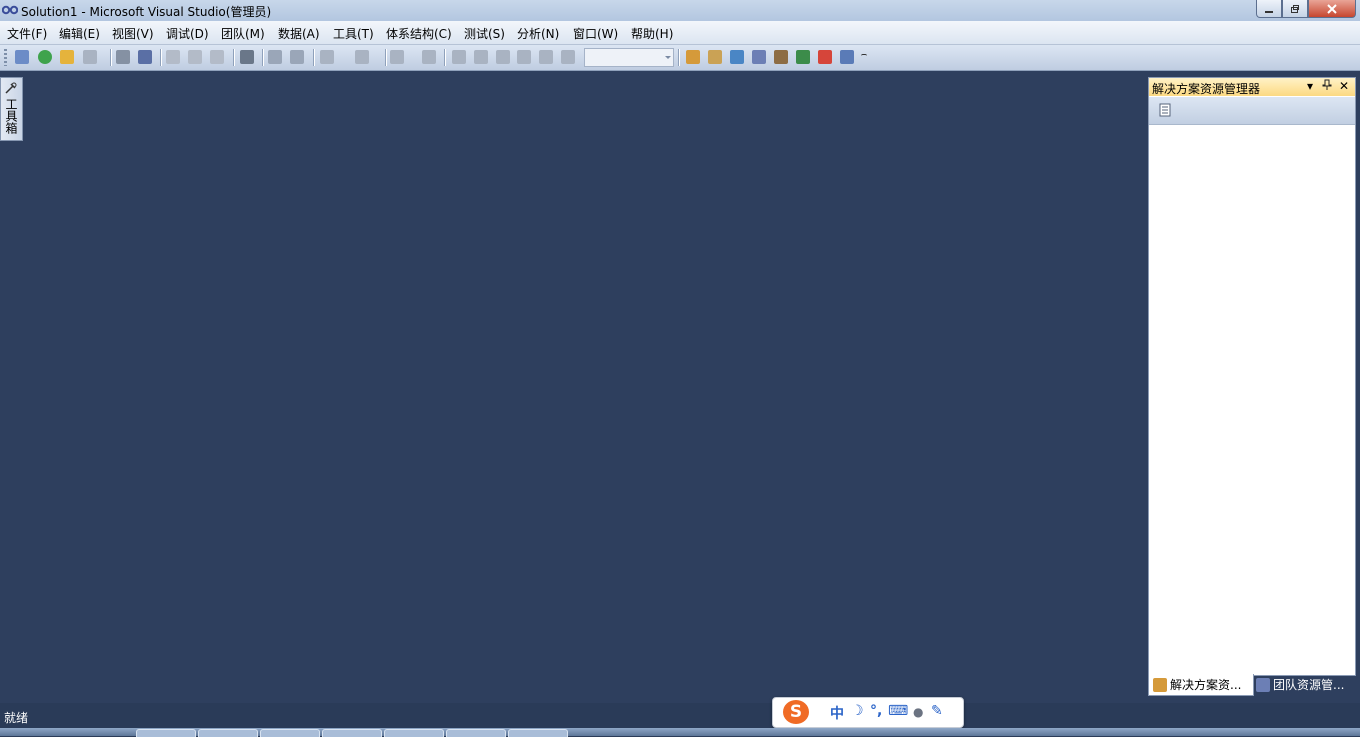 This screenshot has height=737, width=1360. I want to click on status-text: 就绪, so click(16, 718).